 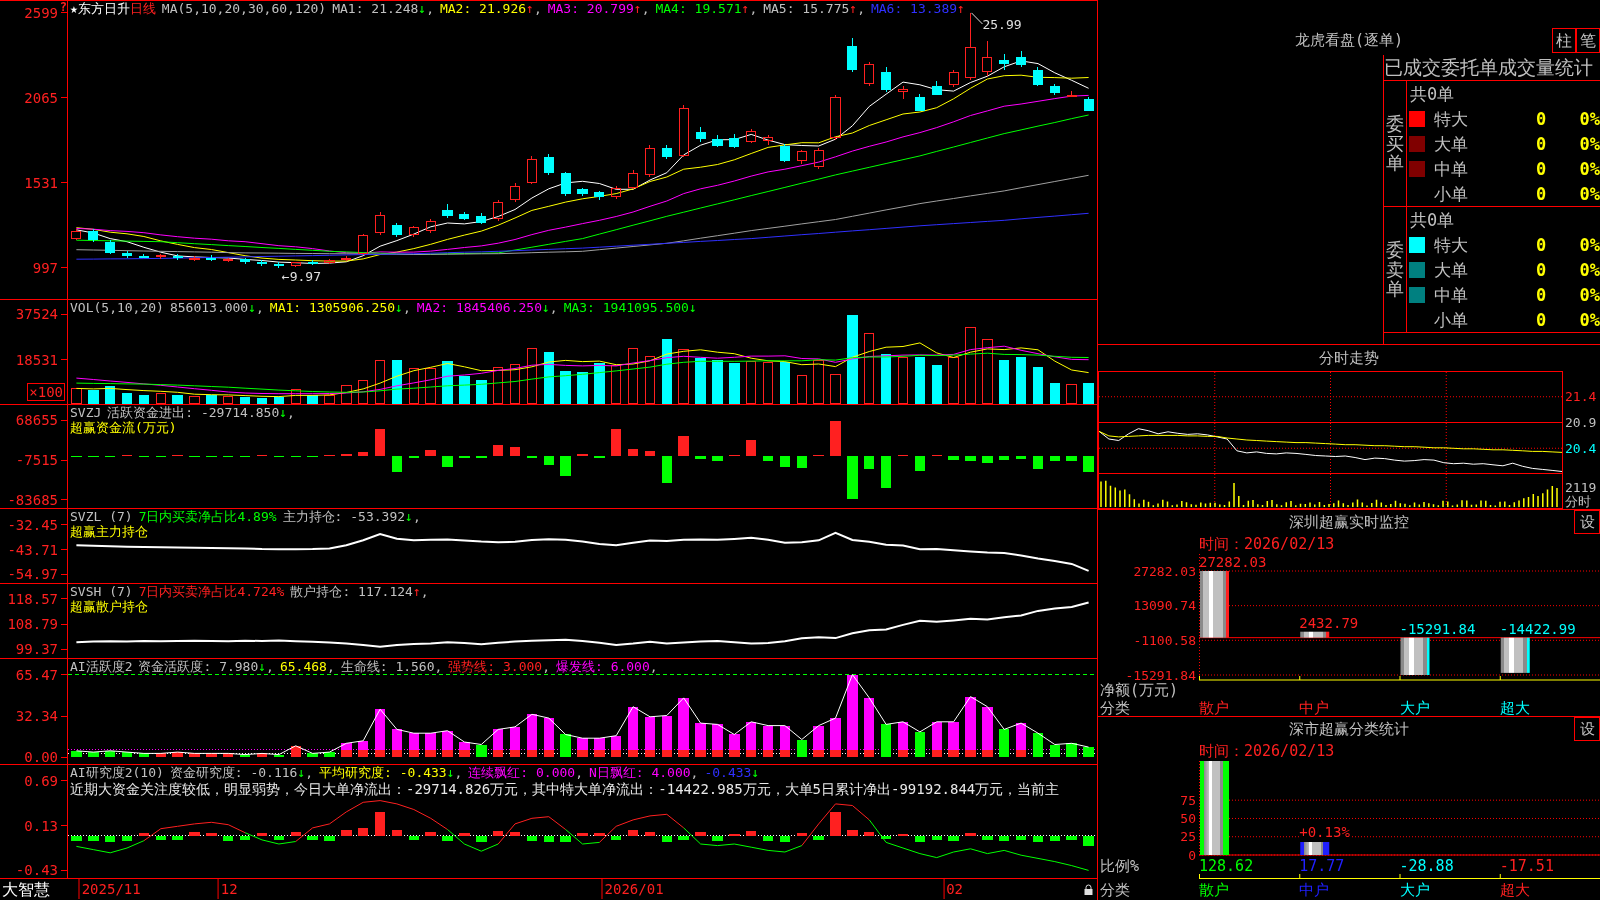 What do you see at coordinates (123, 427) in the screenshot?
I see `indicator-name: 超赢资金流(万元)` at bounding box center [123, 427].